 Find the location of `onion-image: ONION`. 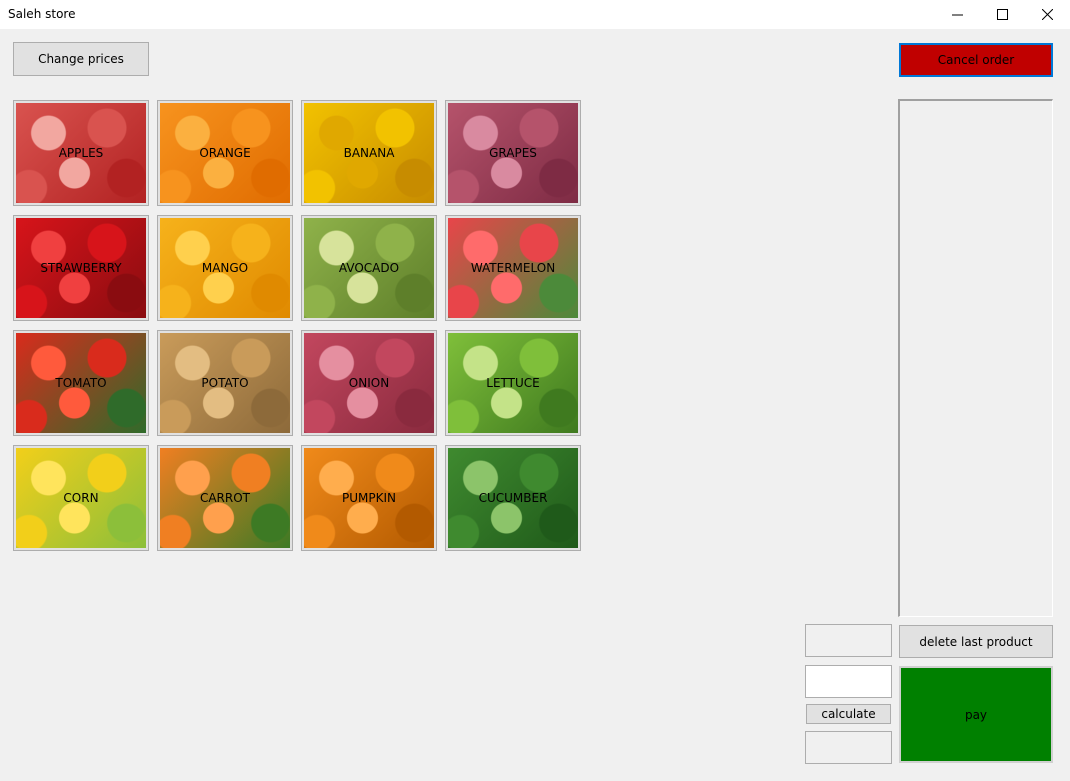

onion-image: ONION is located at coordinates (369, 383).